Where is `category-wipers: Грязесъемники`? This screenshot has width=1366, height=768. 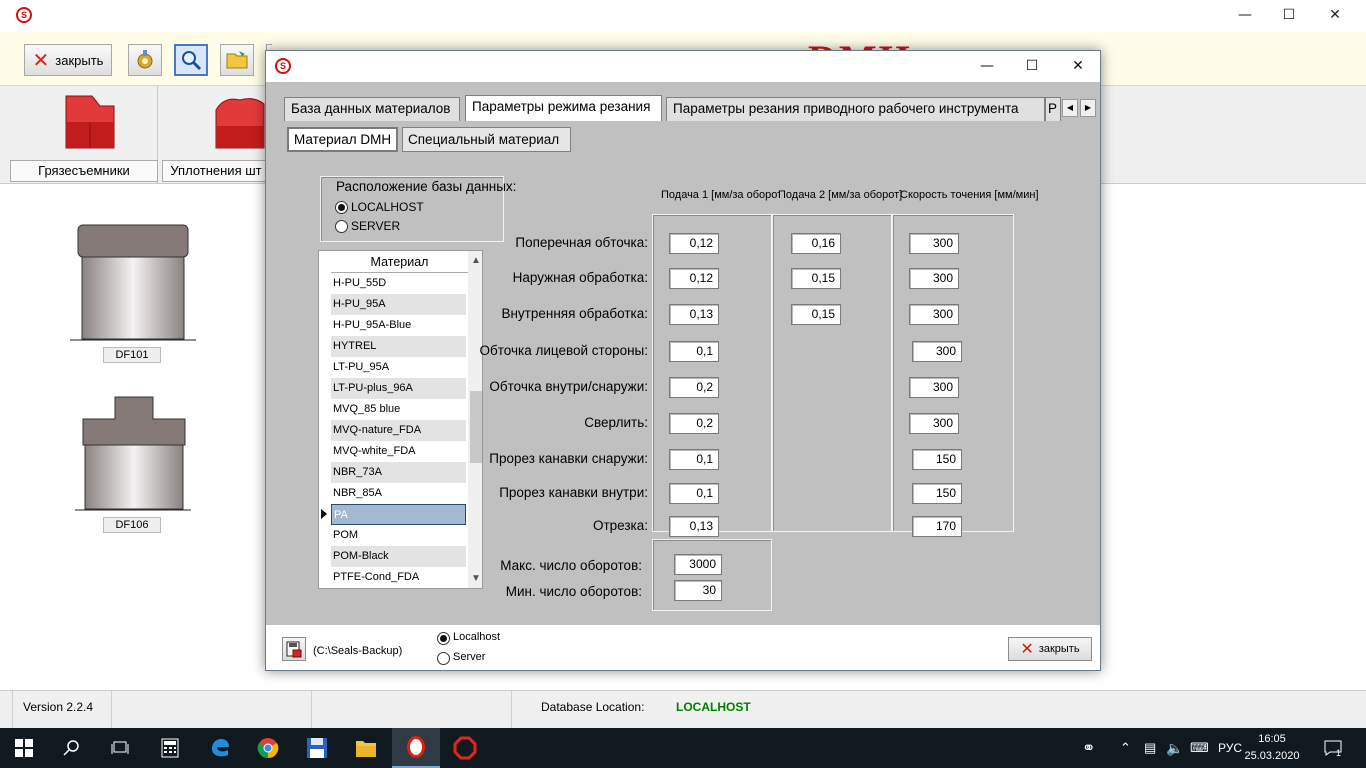 category-wipers: Грязесъемники is located at coordinates (83, 135).